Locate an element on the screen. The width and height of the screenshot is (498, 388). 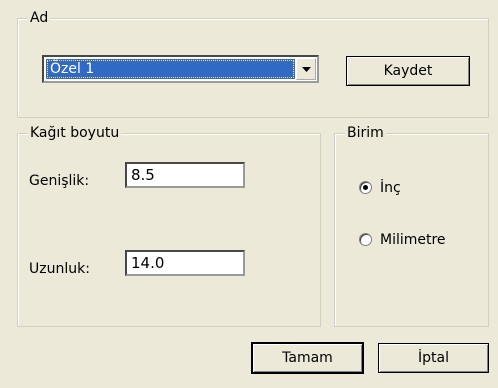
paper-size-group-title: Kağıt boyutu is located at coordinates (75, 133).